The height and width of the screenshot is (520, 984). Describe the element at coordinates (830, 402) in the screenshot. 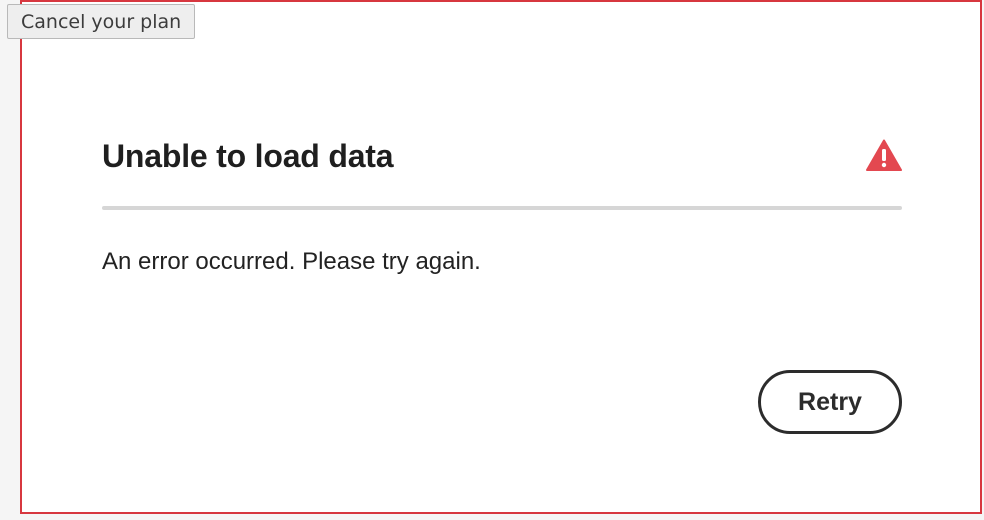

I see `retry-button: Retry` at that location.